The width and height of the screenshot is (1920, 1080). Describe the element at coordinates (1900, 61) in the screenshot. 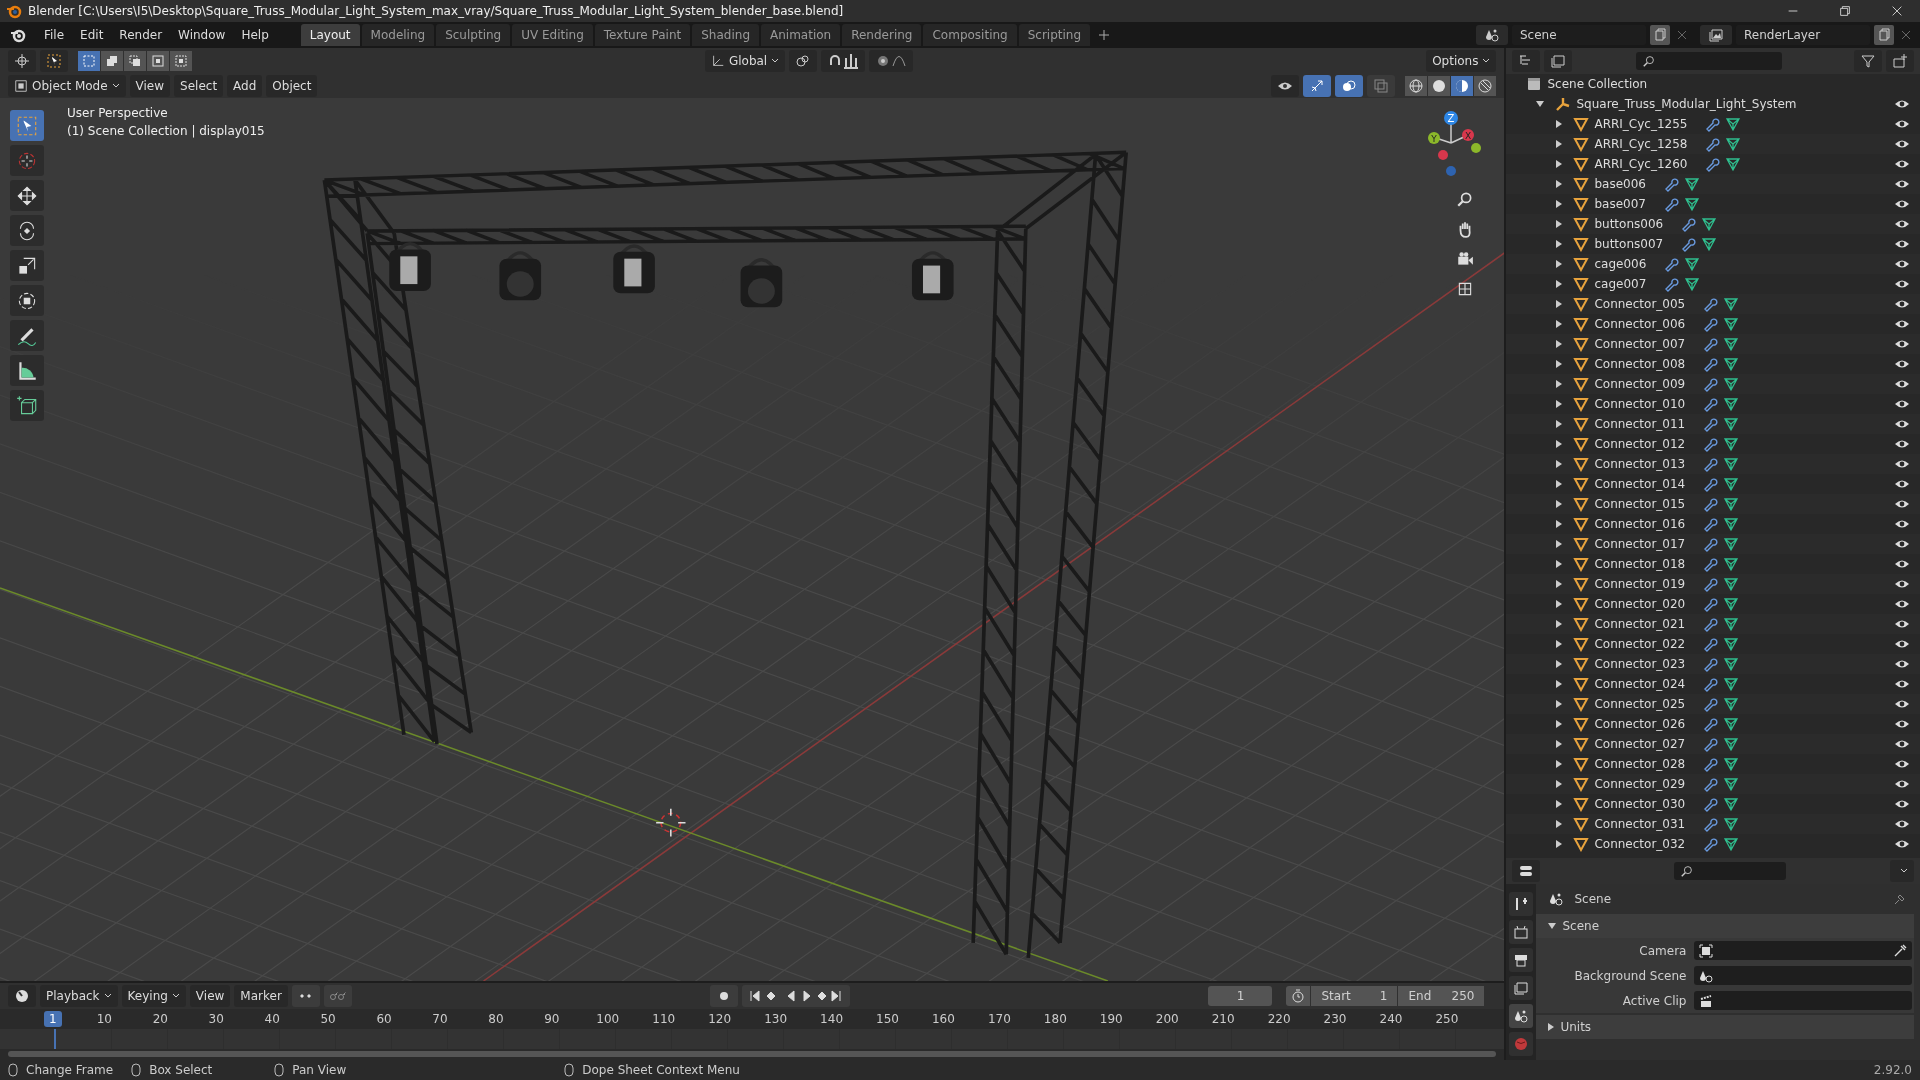

I see `new-collection-button` at that location.